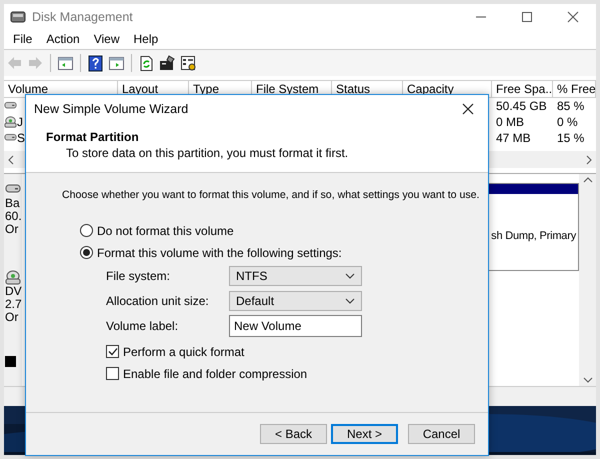  Describe the element at coordinates (271, 195) in the screenshot. I see `instruction-text: Choose whether you want to format this volume, and if so, what settings you want to use.` at that location.